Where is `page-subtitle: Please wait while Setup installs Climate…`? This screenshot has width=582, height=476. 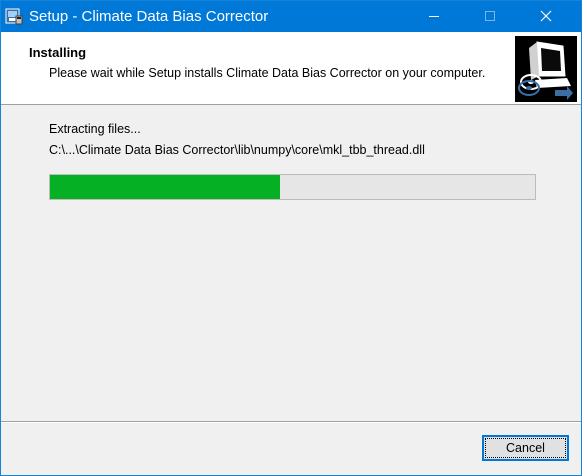 page-subtitle: Please wait while Setup installs Climate… is located at coordinates (267, 73).